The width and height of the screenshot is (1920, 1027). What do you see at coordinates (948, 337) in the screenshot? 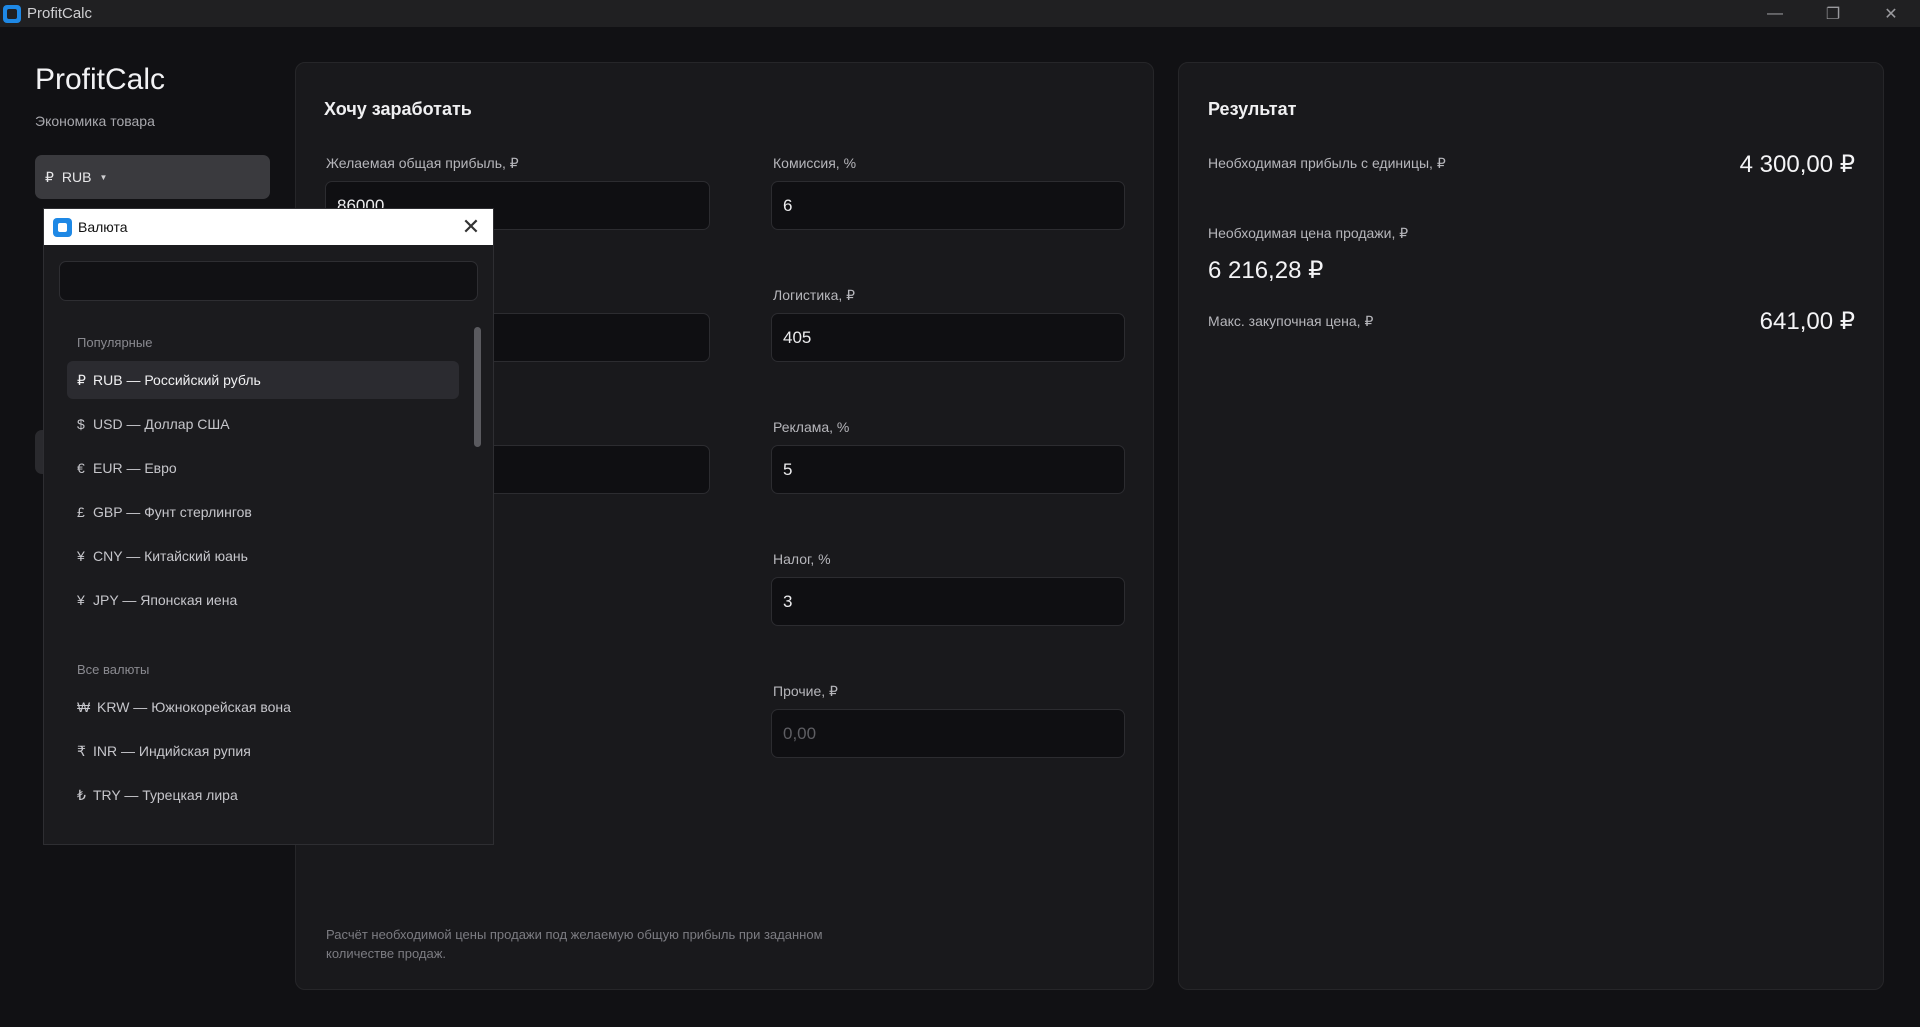
I see `logistics-input` at bounding box center [948, 337].